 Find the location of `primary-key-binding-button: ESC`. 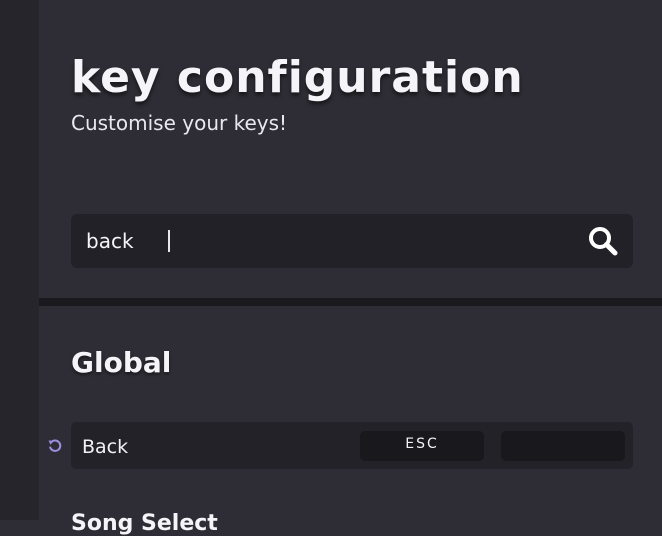

primary-key-binding-button: ESC is located at coordinates (422, 446).